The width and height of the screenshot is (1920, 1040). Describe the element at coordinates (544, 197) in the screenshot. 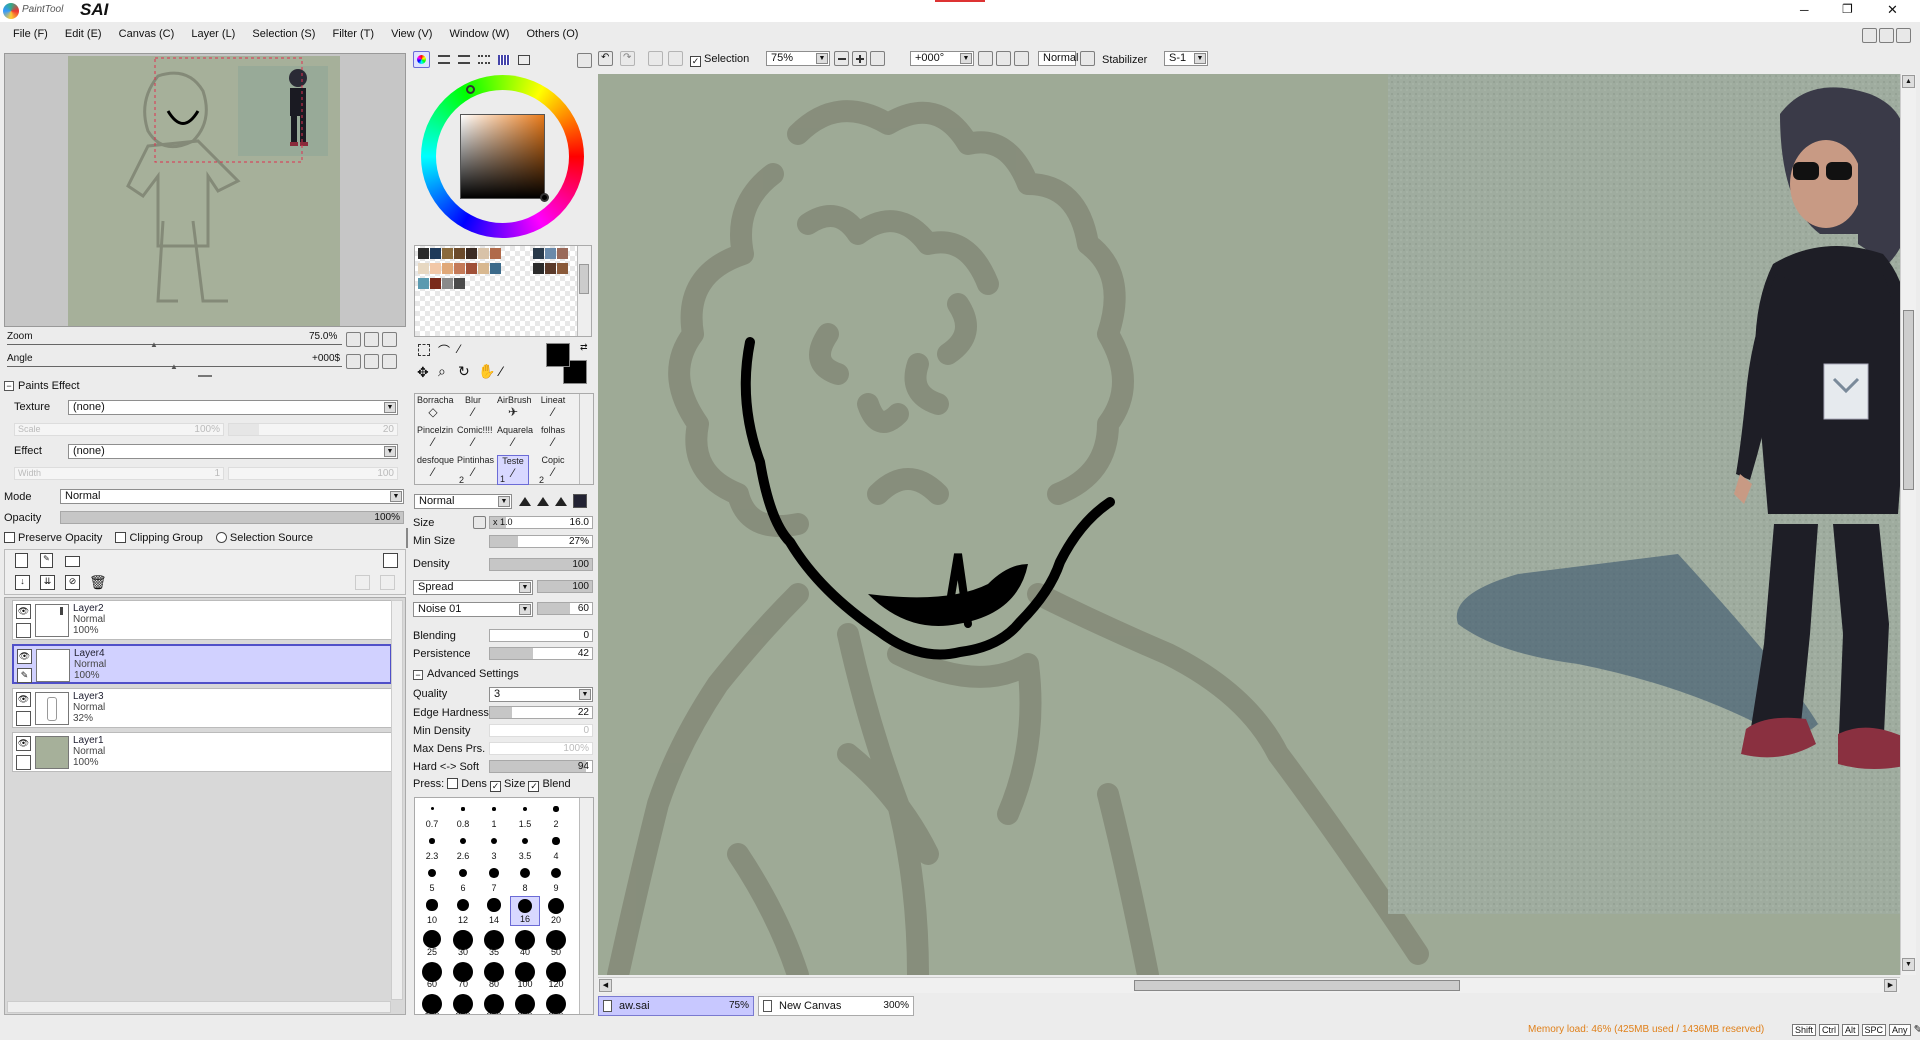

I see `sv-marker` at that location.